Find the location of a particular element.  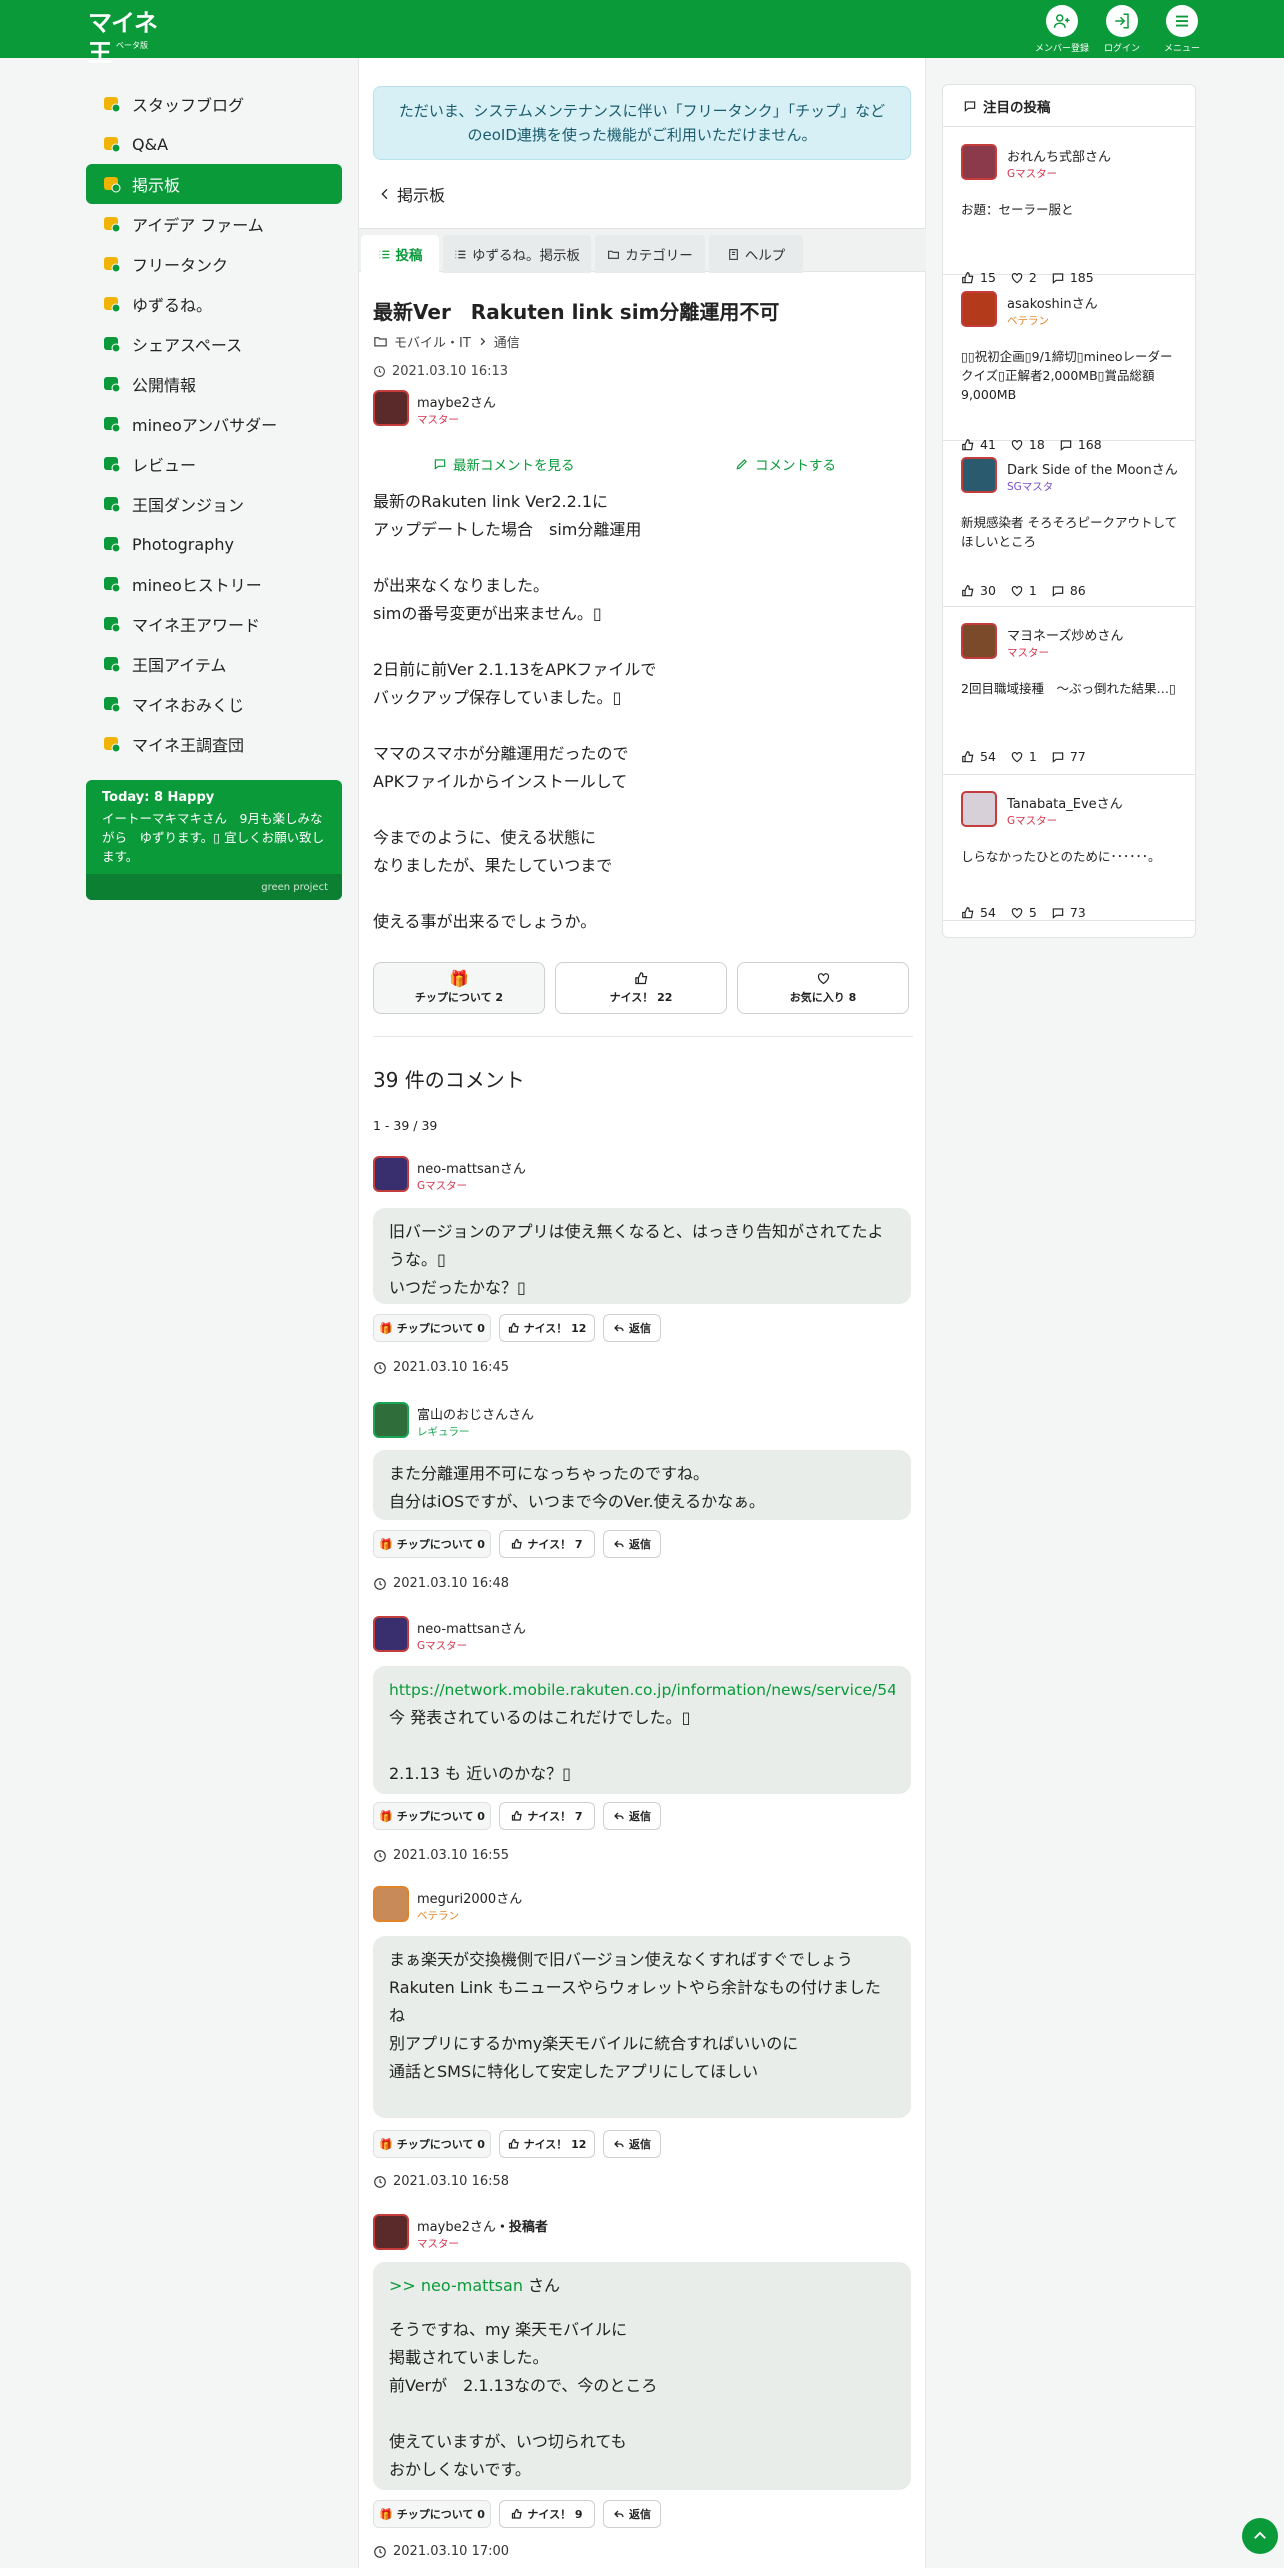

category-link: モバイル・IT is located at coordinates (432, 341).